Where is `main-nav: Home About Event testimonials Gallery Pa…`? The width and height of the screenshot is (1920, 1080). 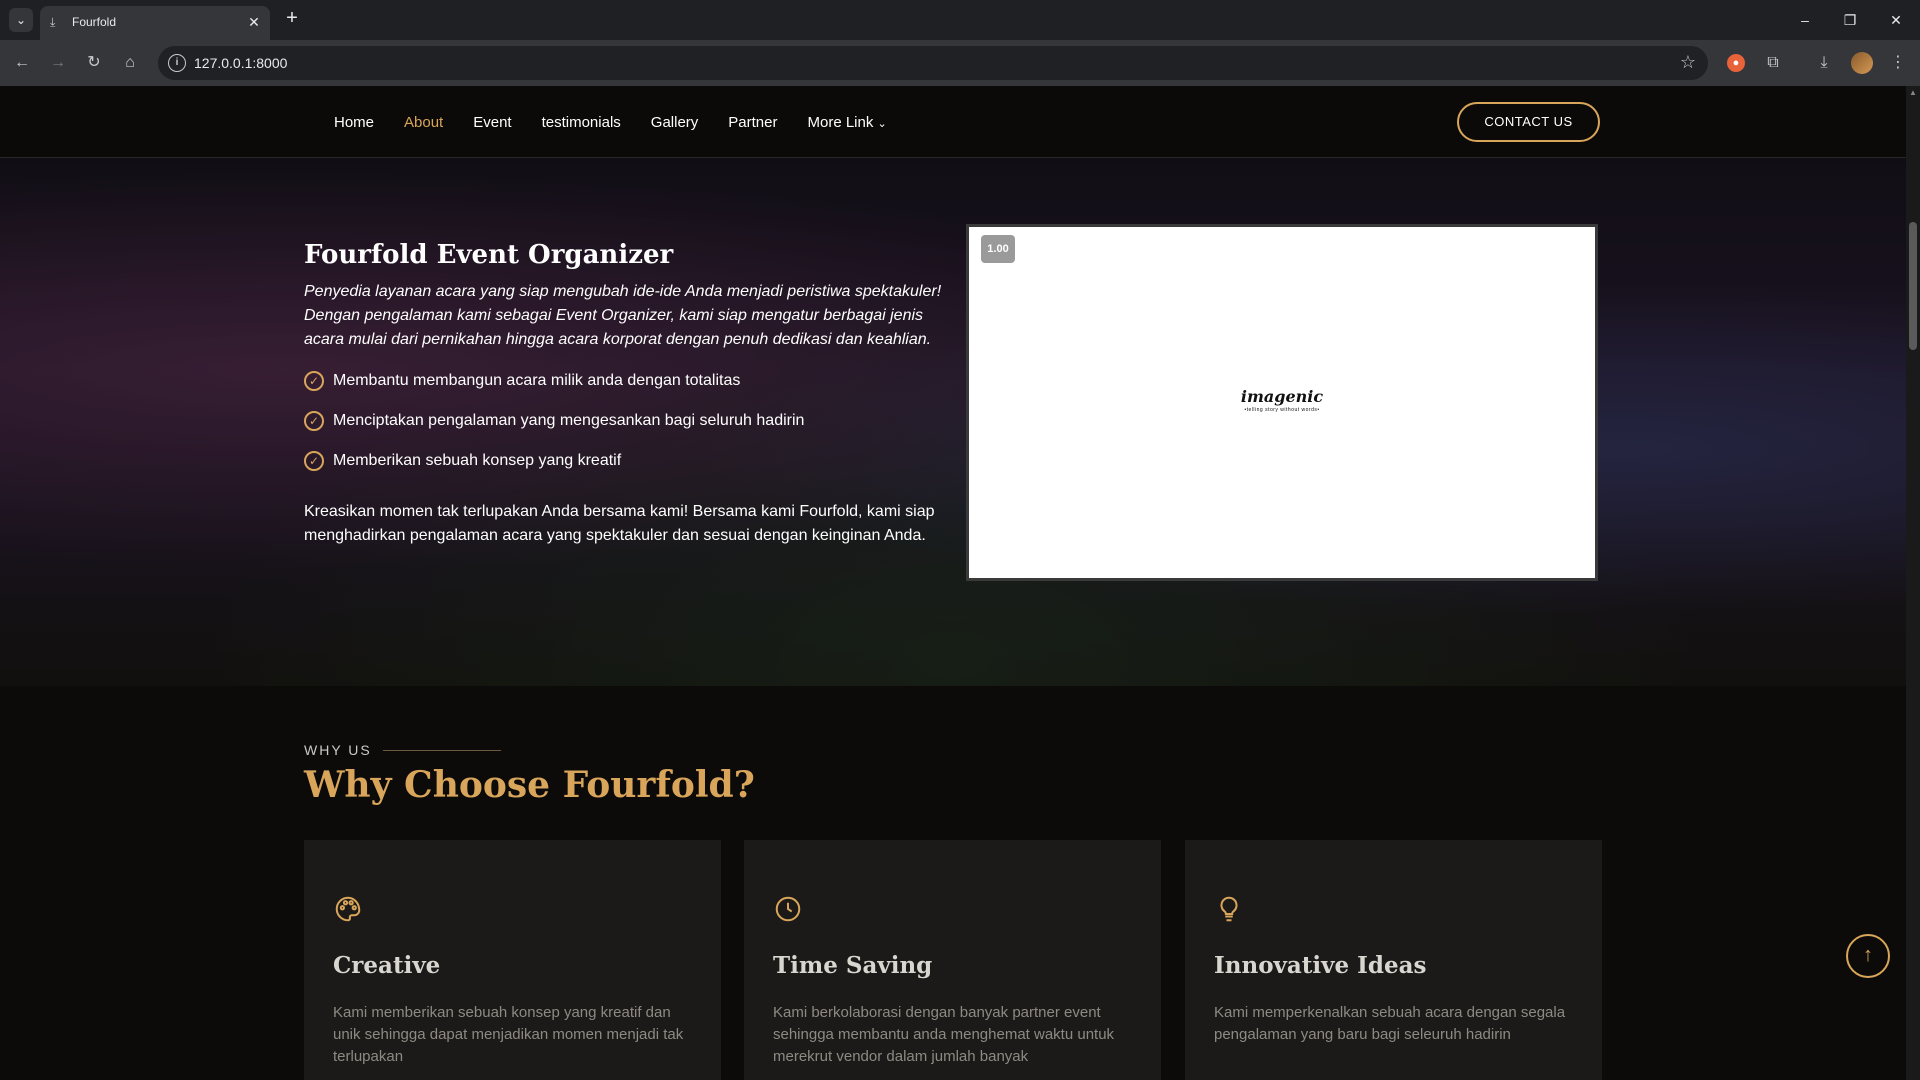
main-nav: Home About Event testimonials Gallery Pa… is located at coordinates (625, 122).